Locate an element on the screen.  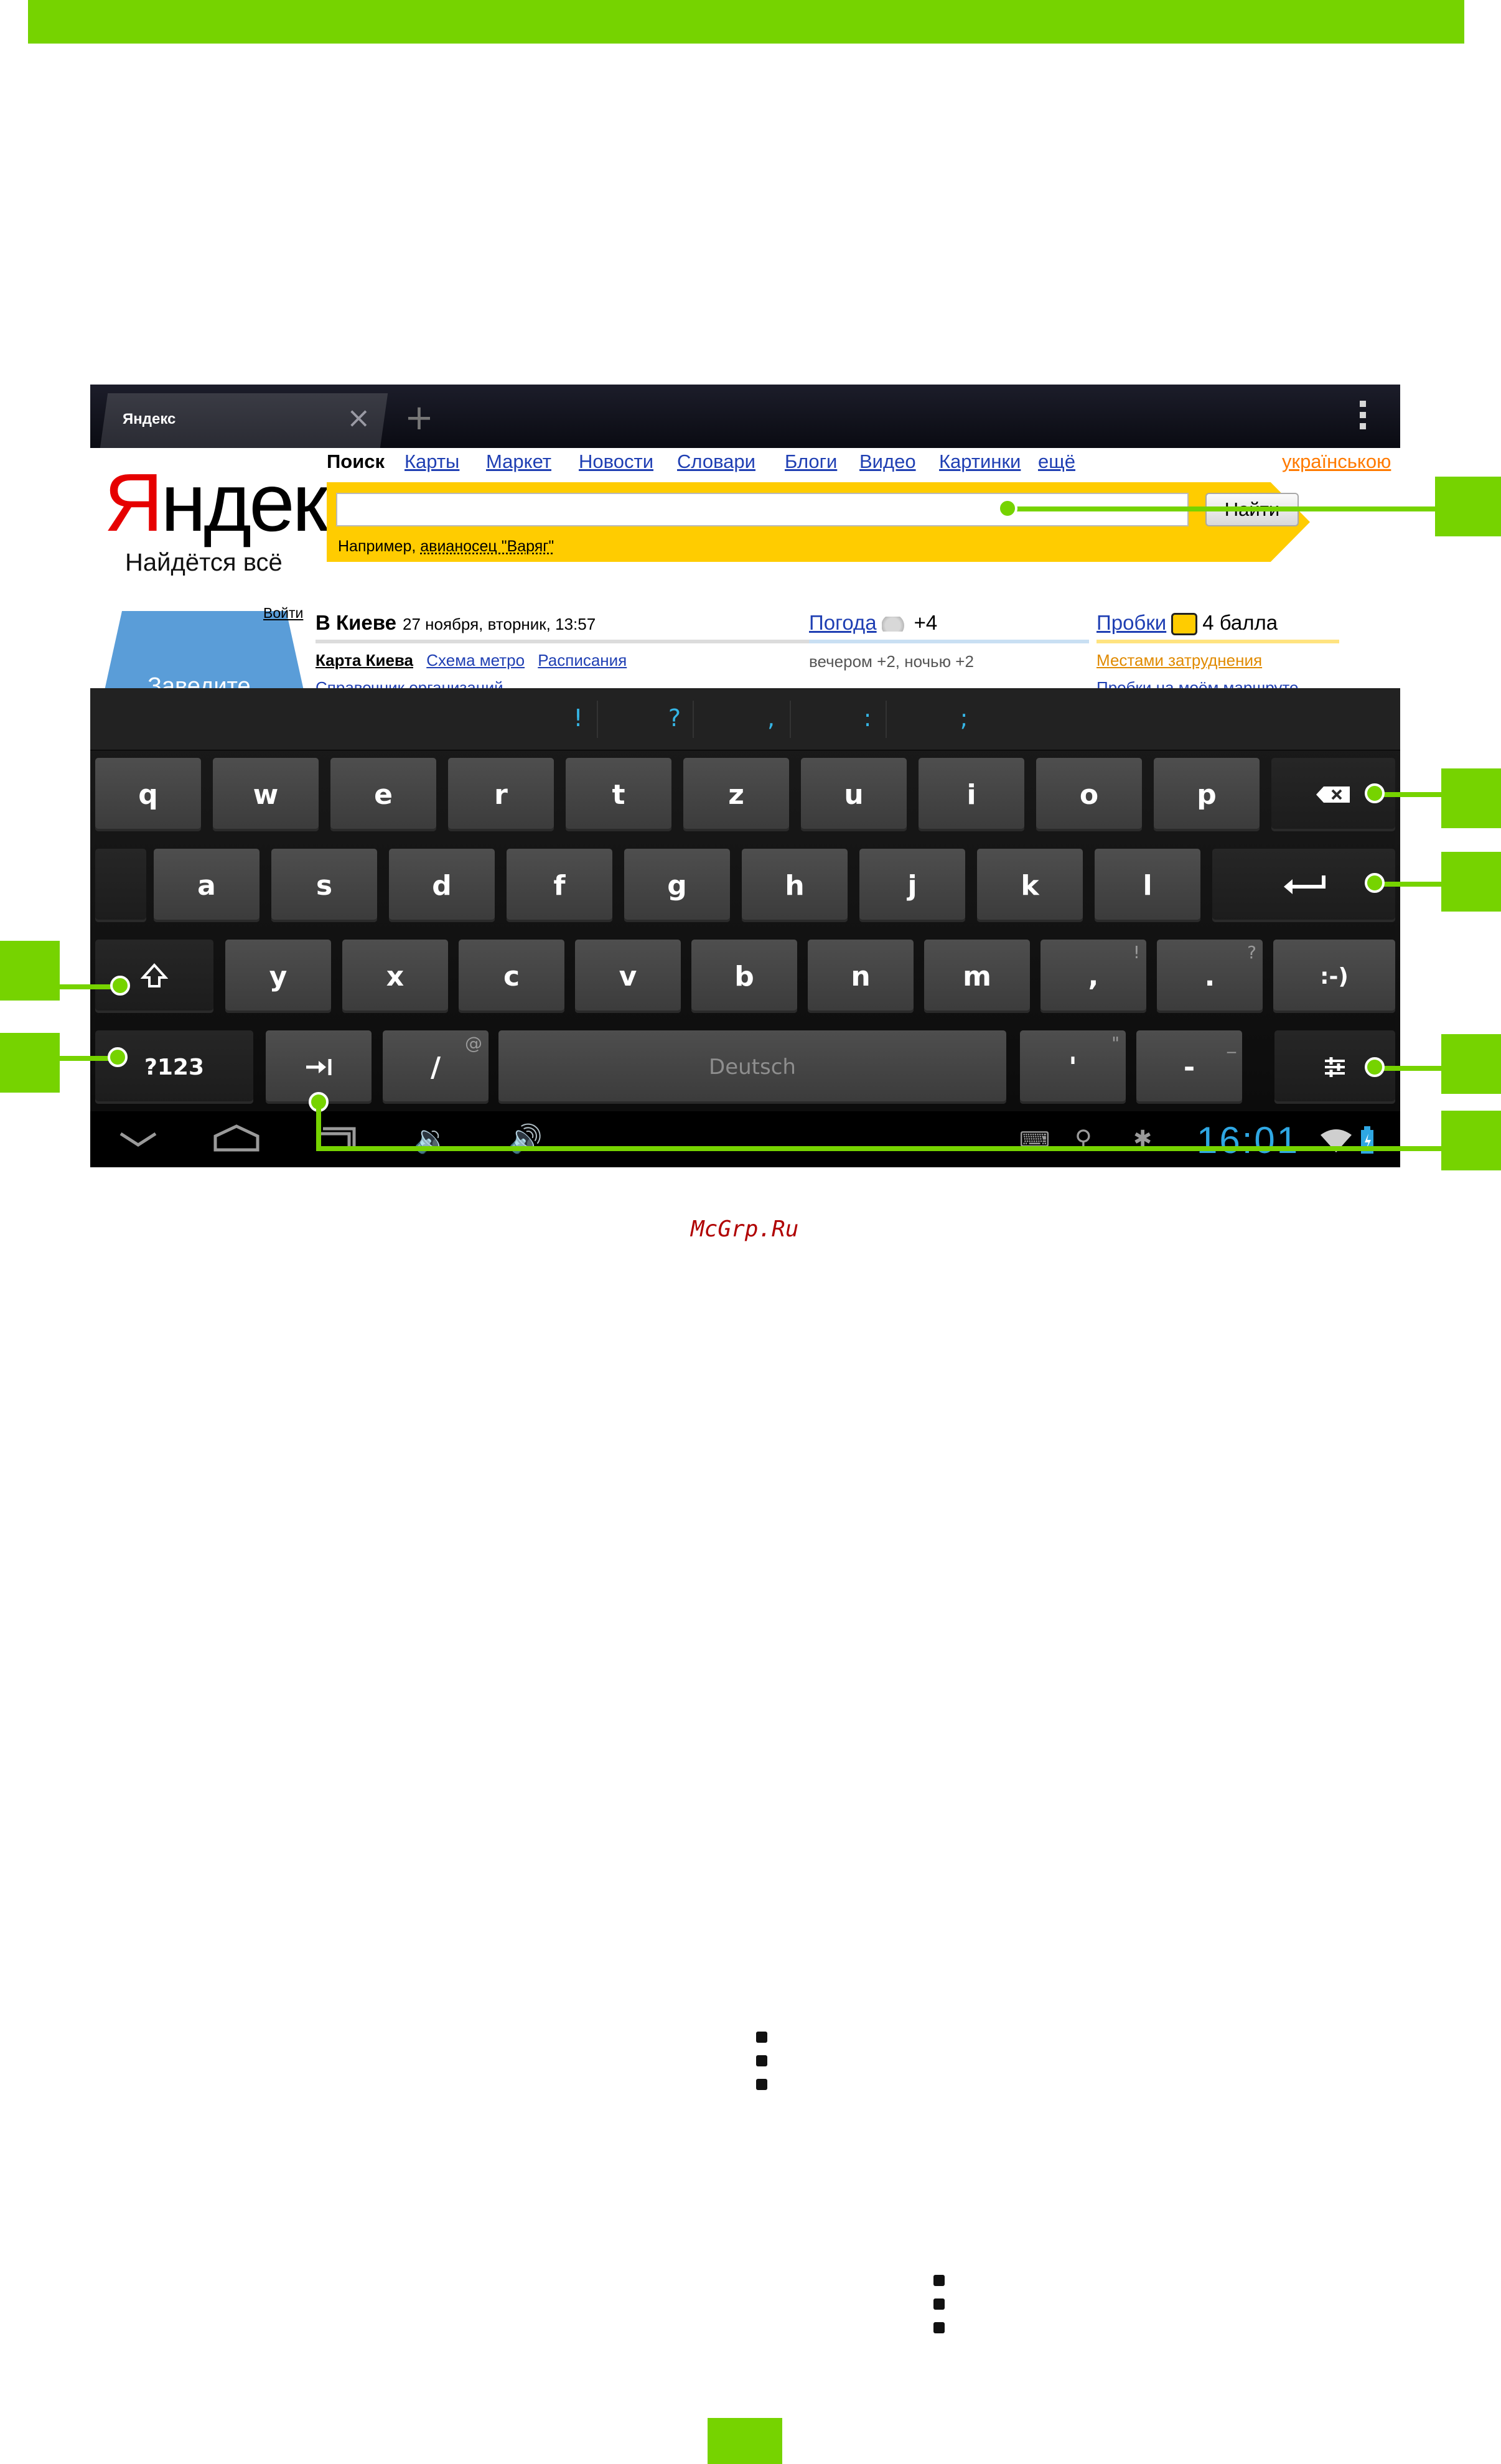
key-w: w is located at coordinates (266, 794).